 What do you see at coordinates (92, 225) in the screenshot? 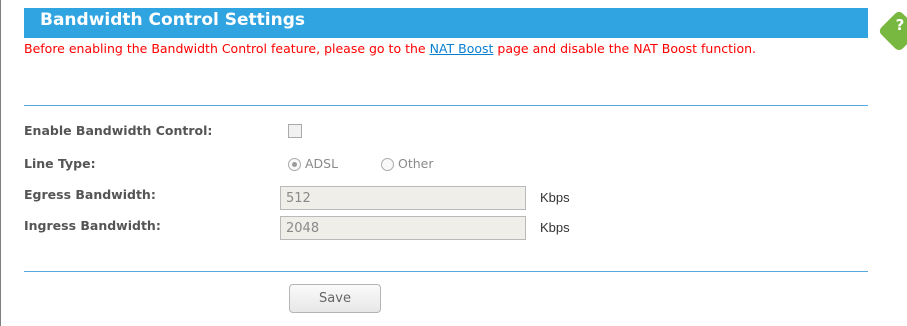
I see `ingress-bandwidth-label: Ingress Bandwidth:` at bounding box center [92, 225].